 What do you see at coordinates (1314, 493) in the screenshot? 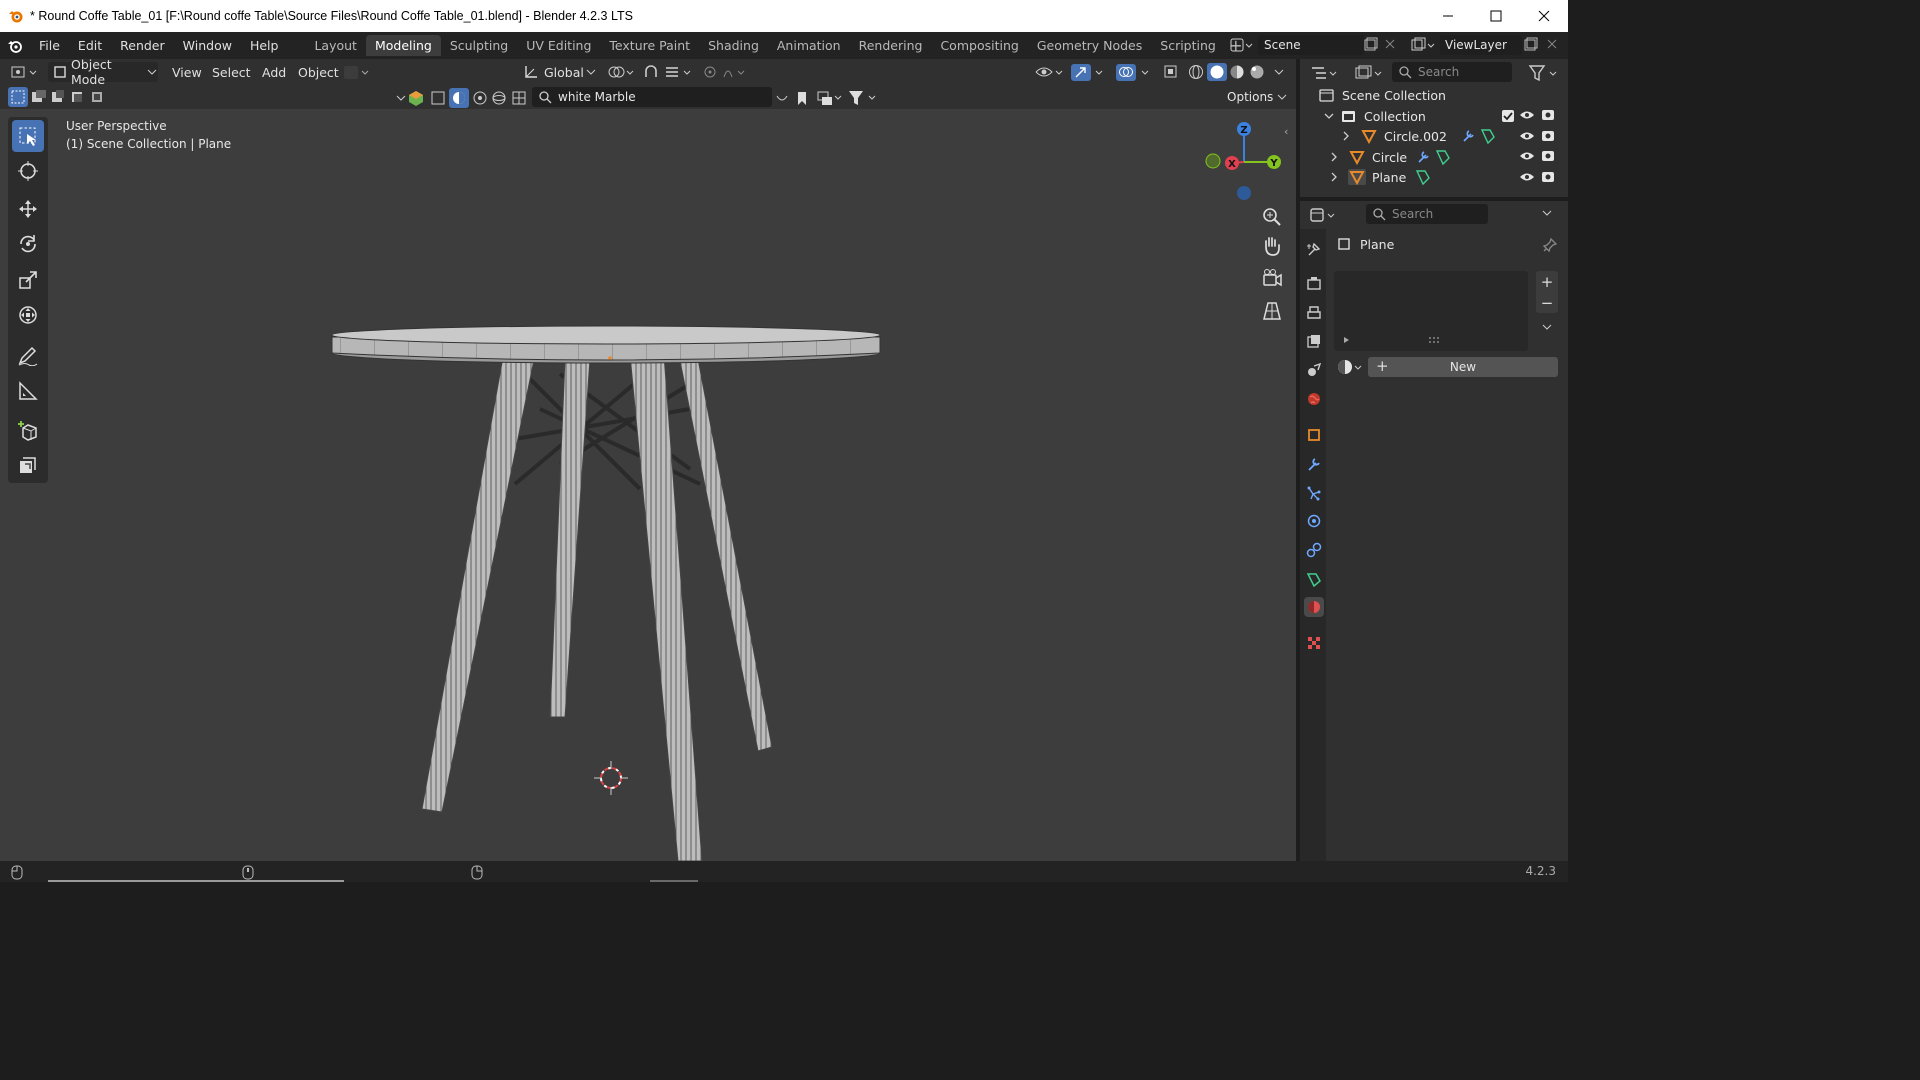
I see `particles-tab-icon` at bounding box center [1314, 493].